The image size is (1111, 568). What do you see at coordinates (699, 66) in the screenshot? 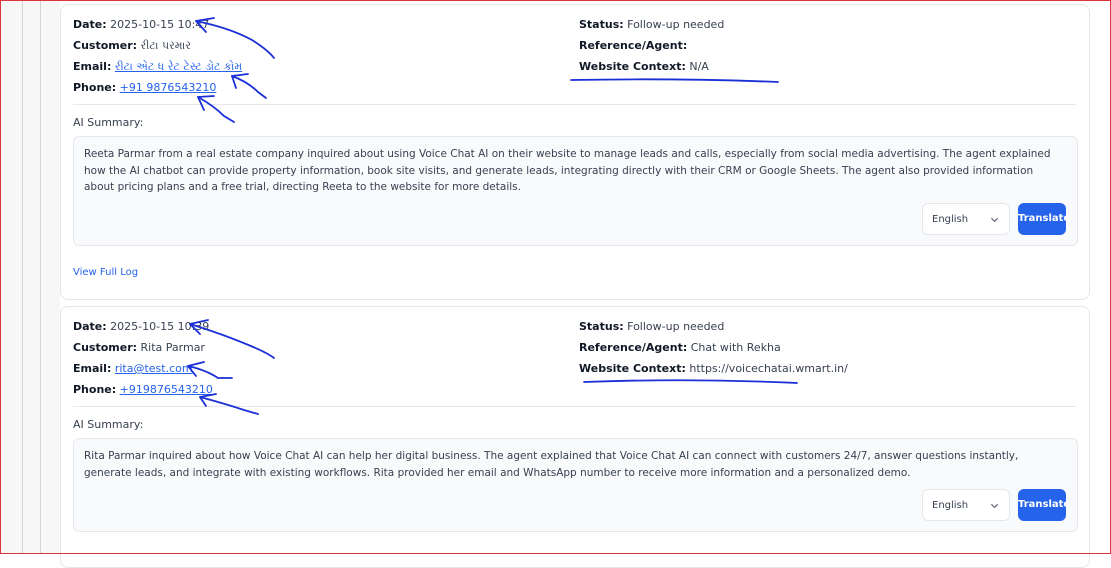
I see `website-value: N/A` at bounding box center [699, 66].